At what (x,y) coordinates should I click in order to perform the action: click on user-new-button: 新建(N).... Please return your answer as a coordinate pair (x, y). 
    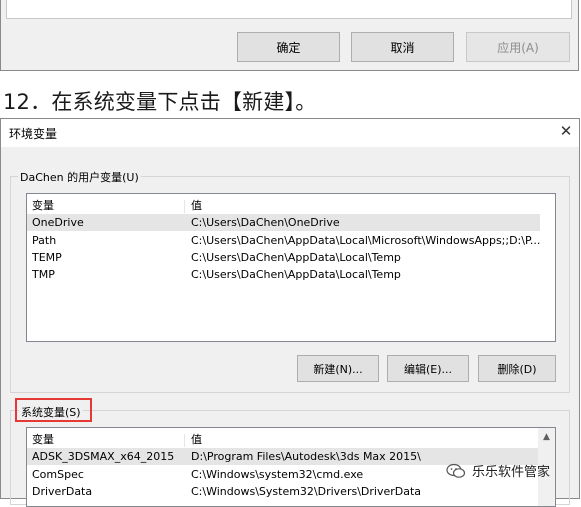
    Looking at the image, I should click on (338, 368).